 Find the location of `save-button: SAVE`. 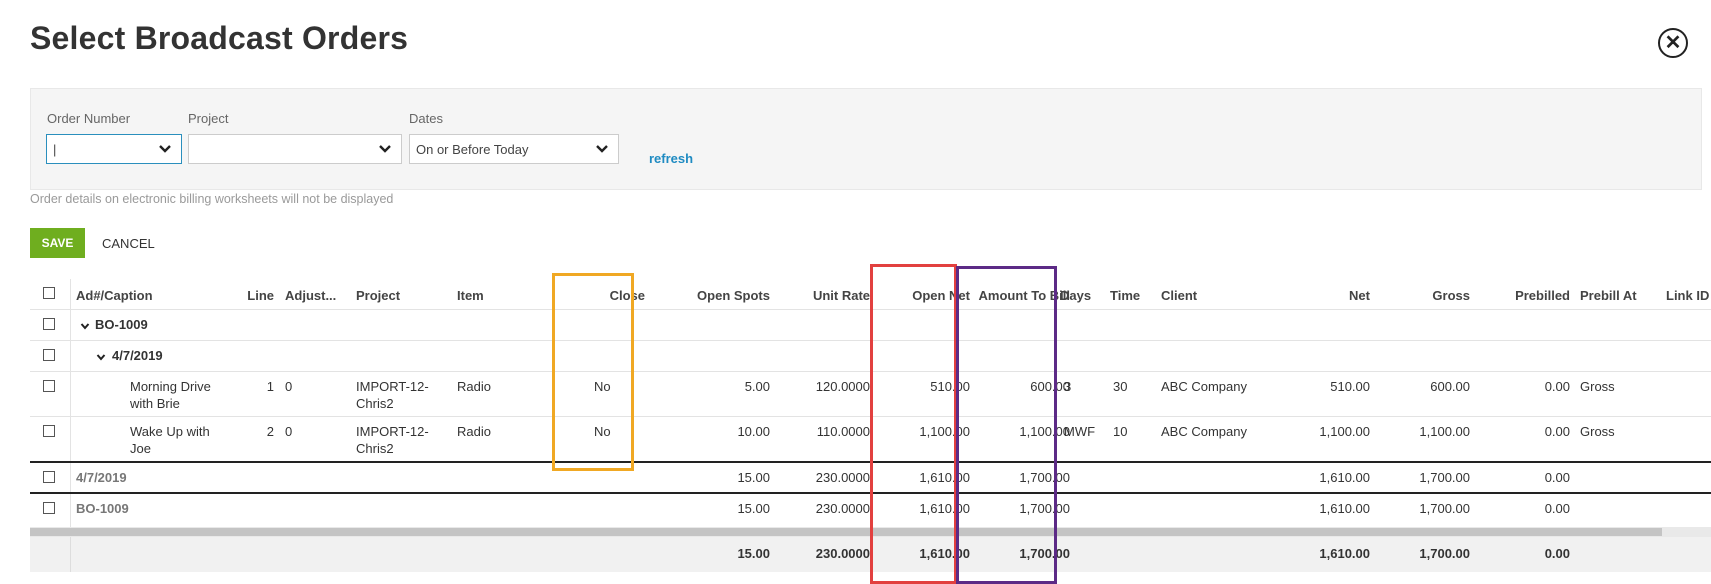

save-button: SAVE is located at coordinates (57, 243).